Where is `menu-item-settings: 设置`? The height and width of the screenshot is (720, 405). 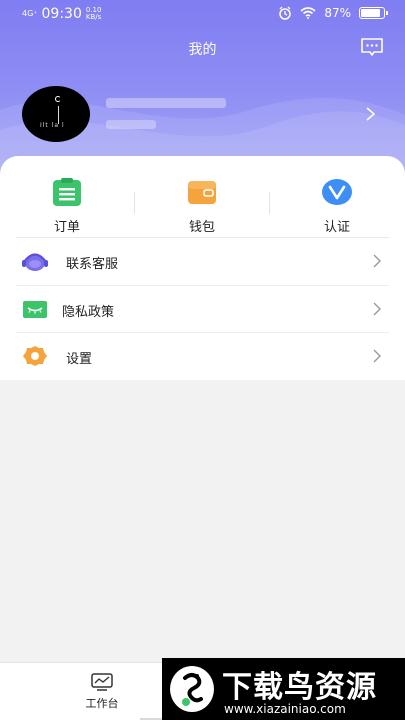 menu-item-settings: 设置 is located at coordinates (202, 356).